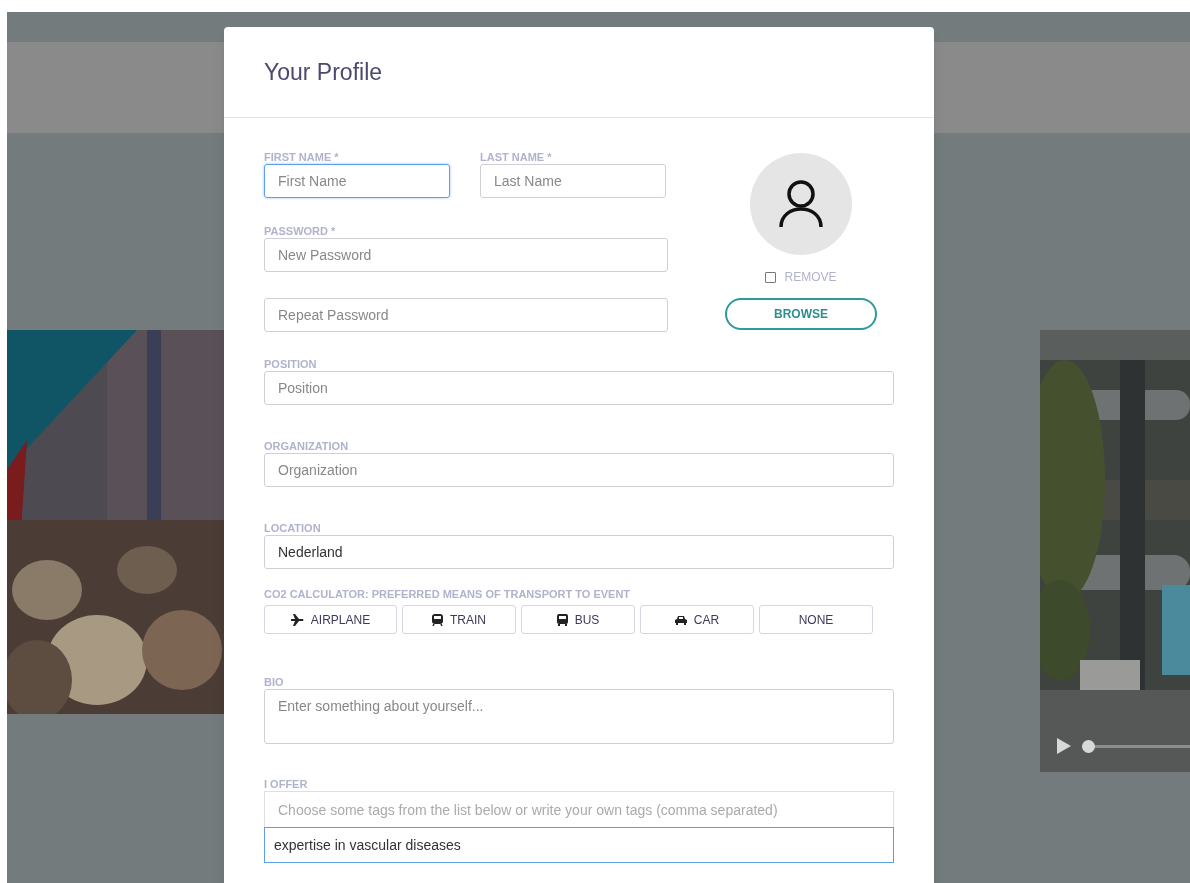  What do you see at coordinates (300, 230) in the screenshot?
I see `field-label: PASSWORD *` at bounding box center [300, 230].